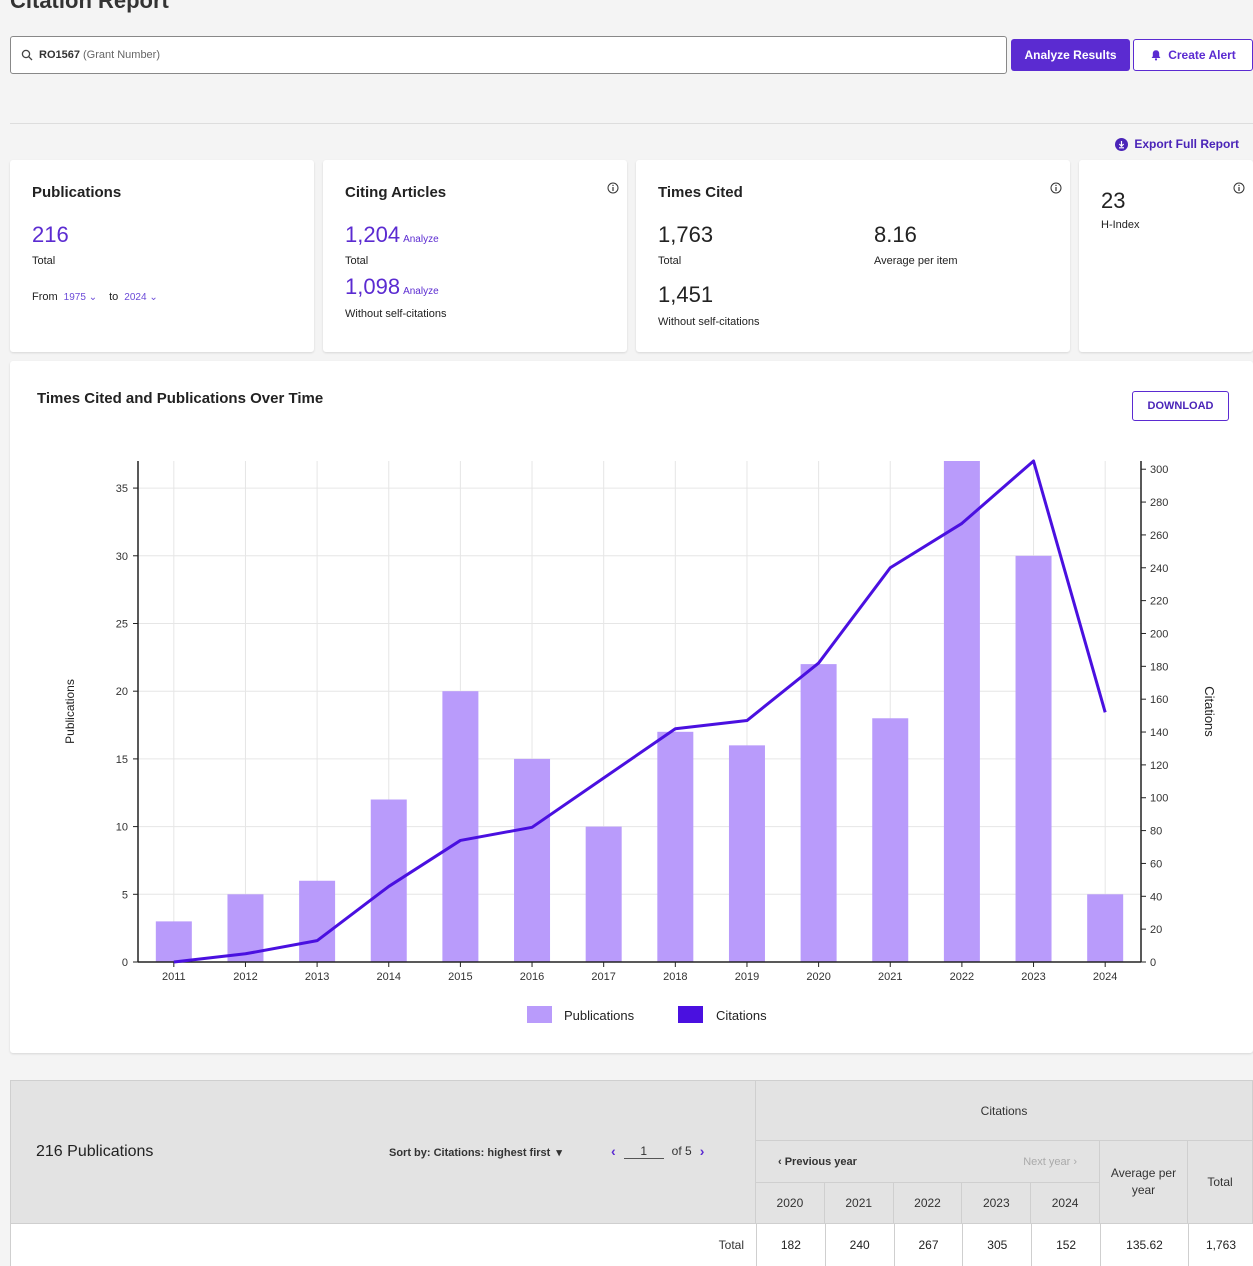 The width and height of the screenshot is (1253, 1266). I want to click on total-row-values: 182 240 267 305 152, so click(929, 1245).